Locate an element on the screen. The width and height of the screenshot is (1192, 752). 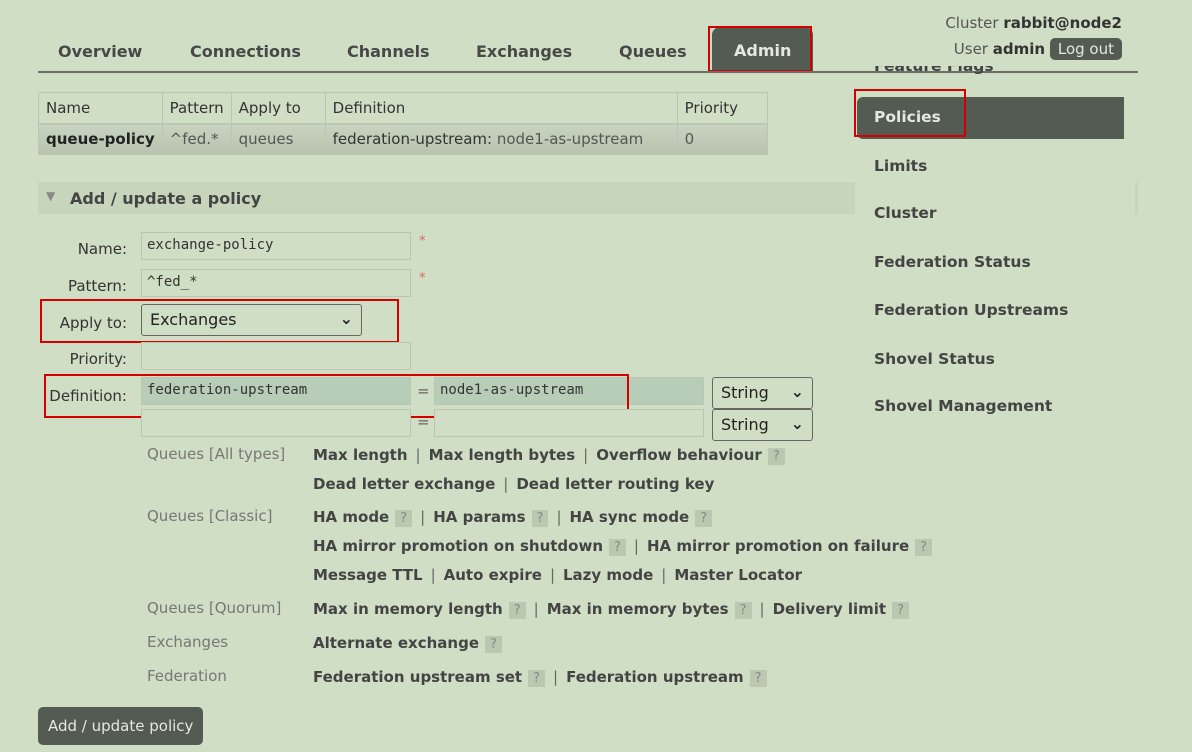
sidebar-item-limits: Limits is located at coordinates (900, 166).